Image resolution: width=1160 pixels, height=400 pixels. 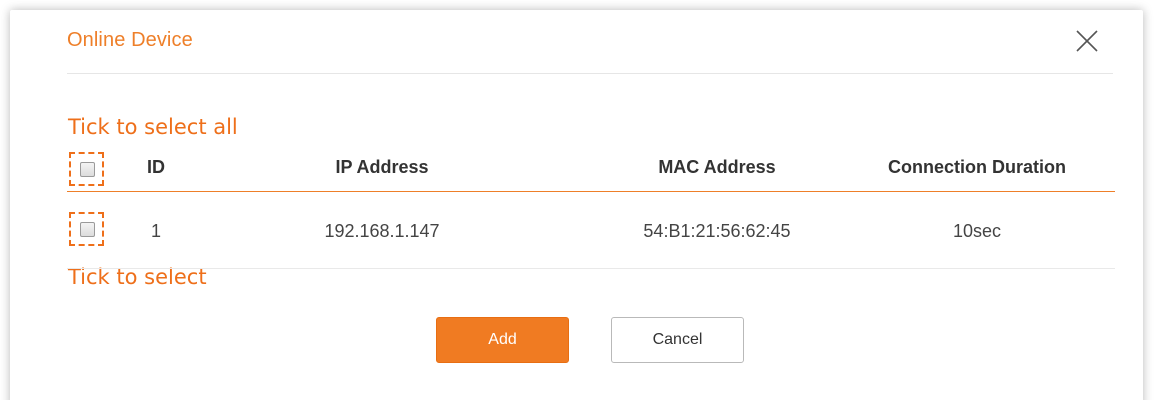 What do you see at coordinates (382, 167) in the screenshot?
I see `column-header-ip: IP Address` at bounding box center [382, 167].